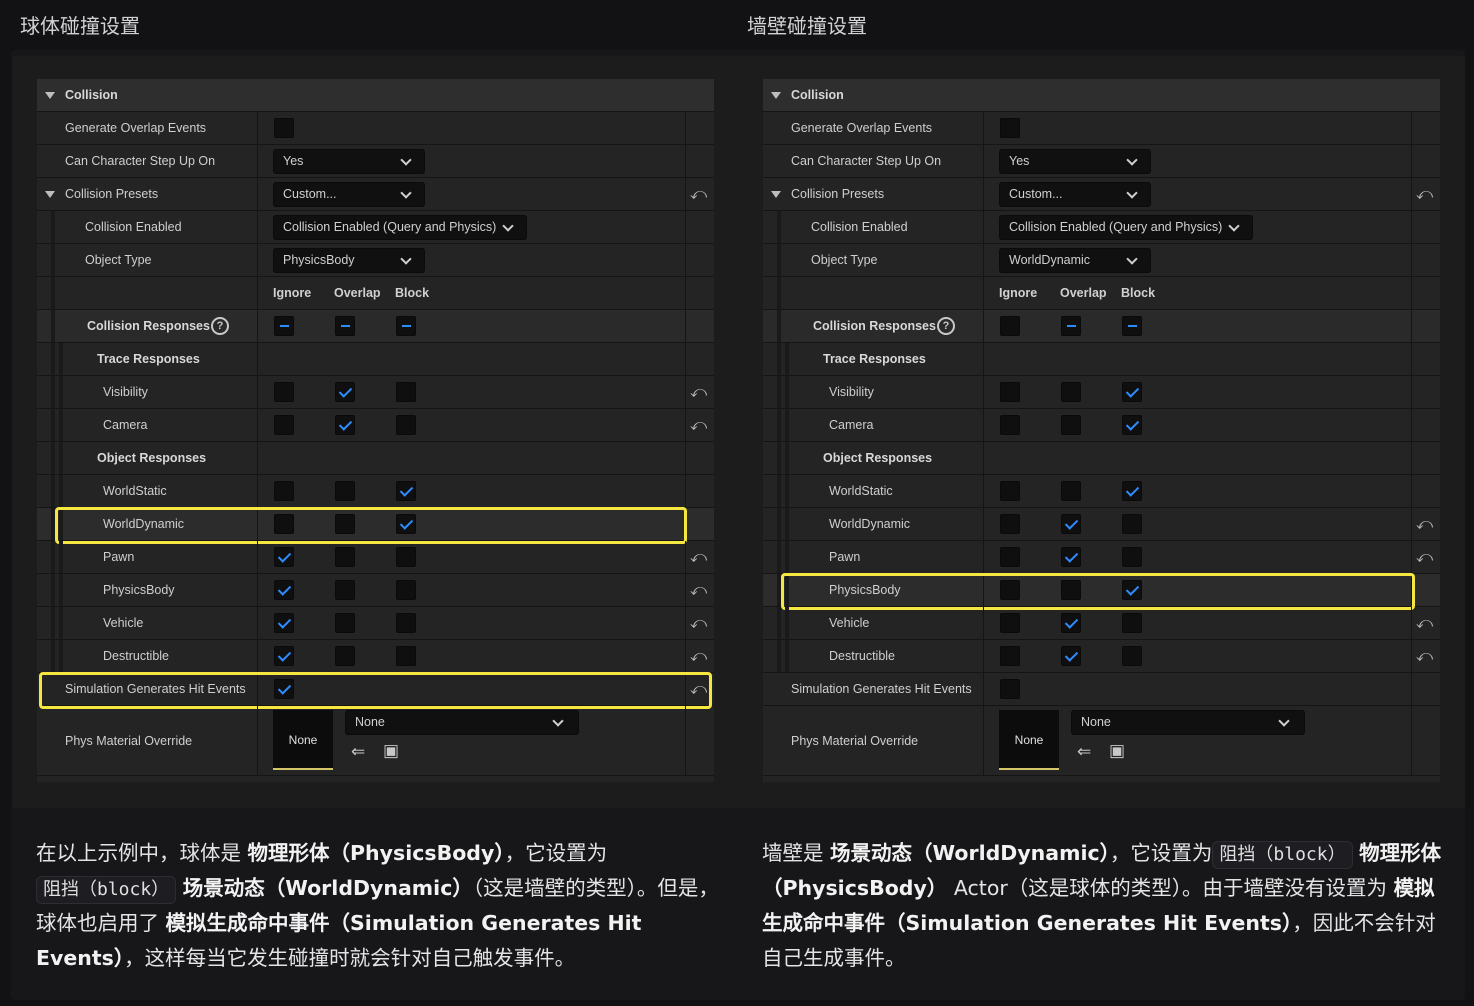  What do you see at coordinates (1101, 326) in the screenshot?
I see `property-row: Collision Responses?` at bounding box center [1101, 326].